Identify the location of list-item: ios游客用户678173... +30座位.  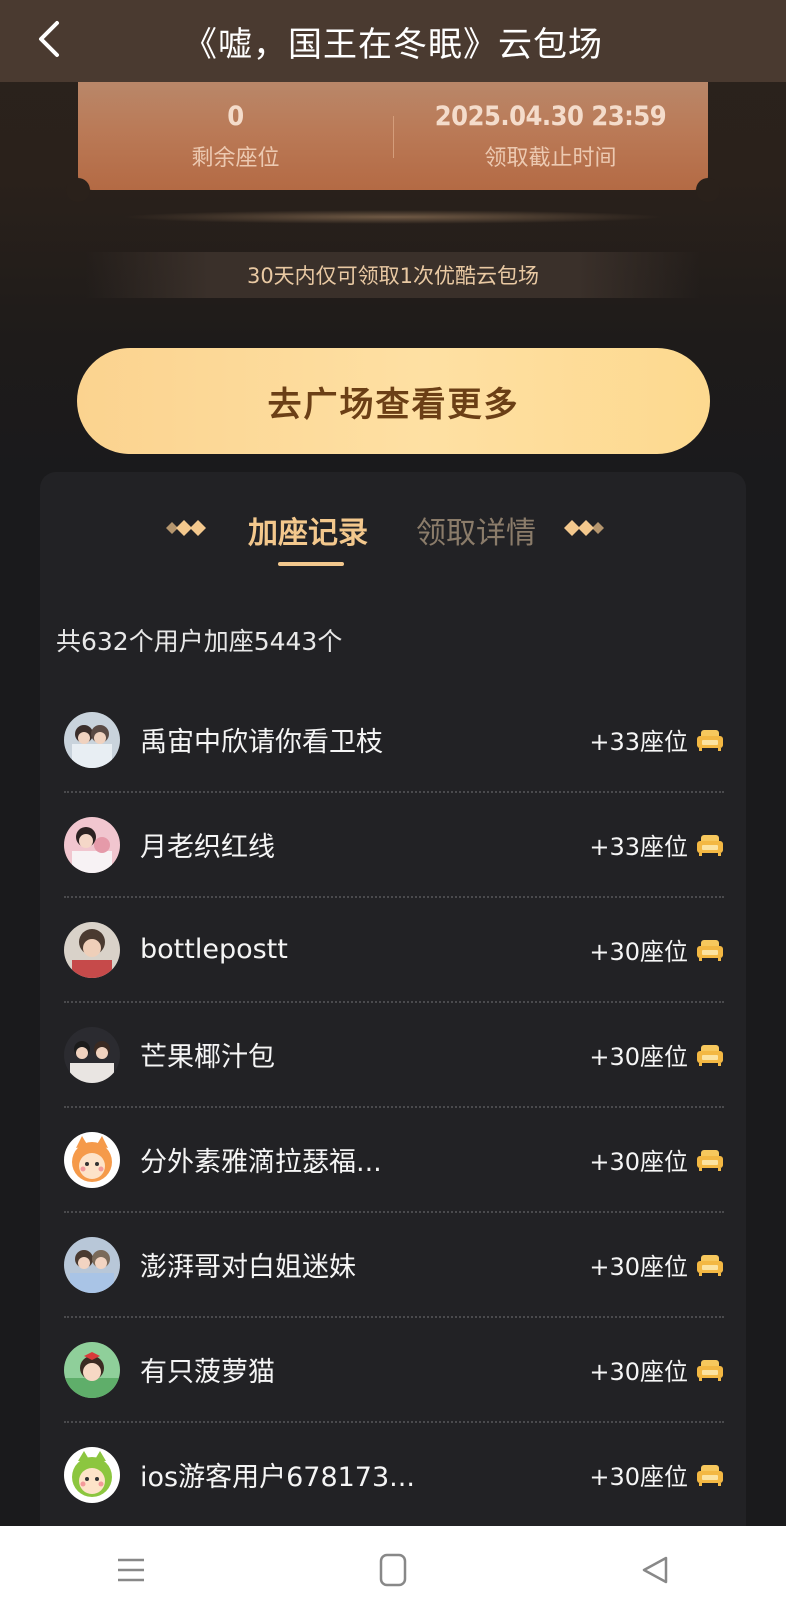
(394, 1475).